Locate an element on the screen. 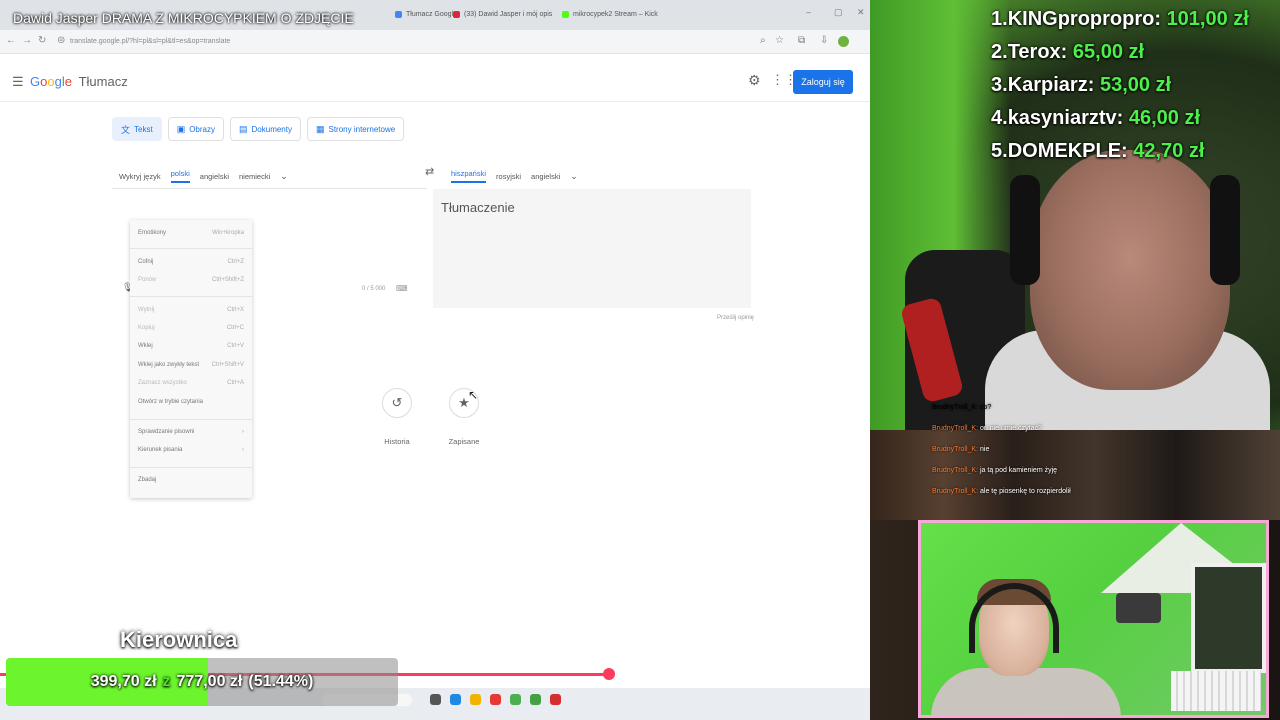 The width and height of the screenshot is (1280, 720). chat-text: ja tą pod kamieniem żyję is located at coordinates (1019, 470).